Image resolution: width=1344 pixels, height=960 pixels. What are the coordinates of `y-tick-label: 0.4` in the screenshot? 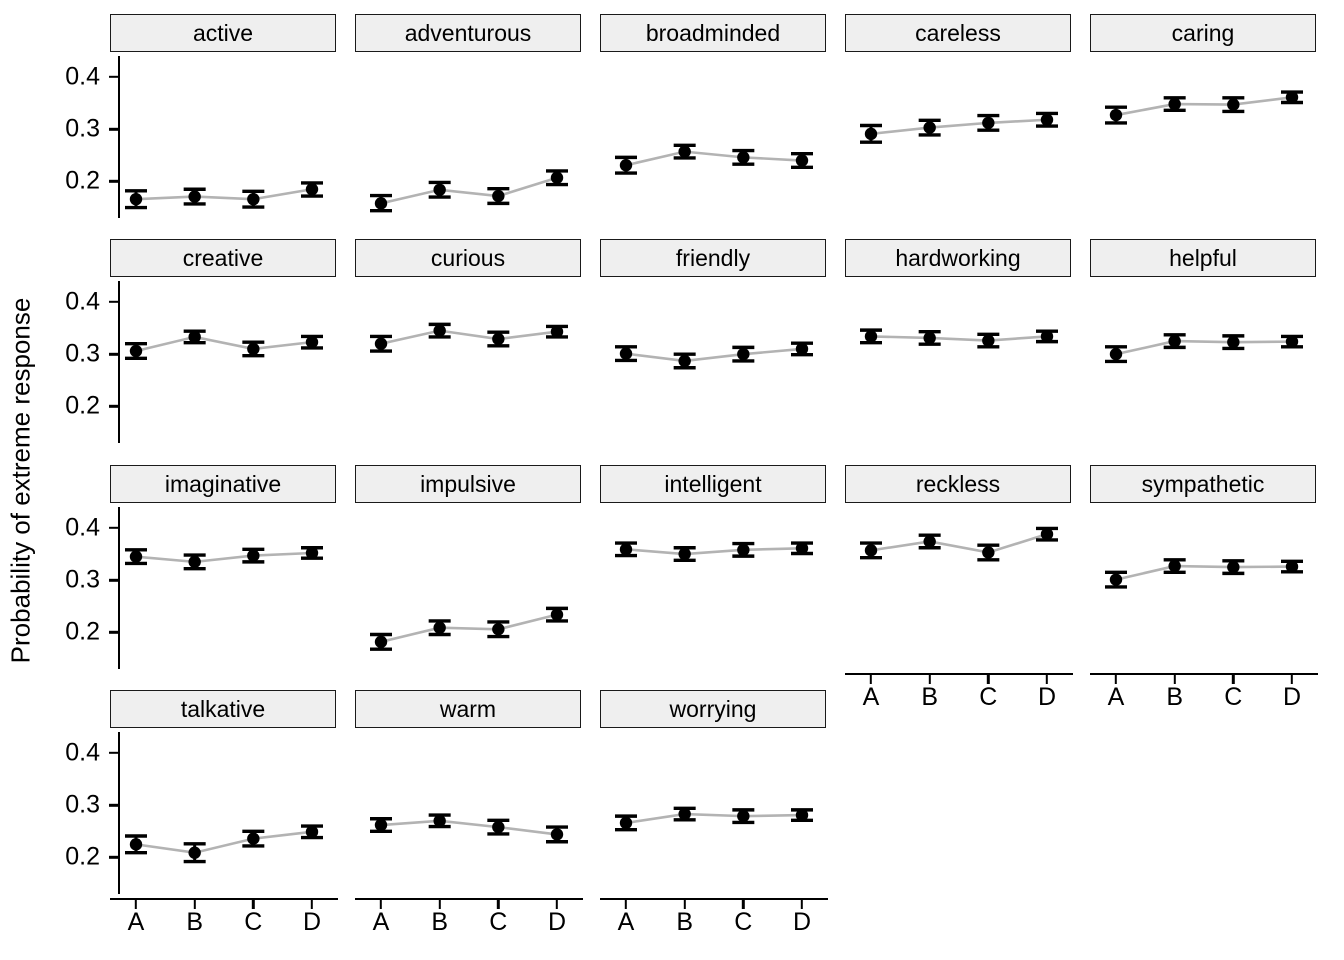 It's located at (82, 527).